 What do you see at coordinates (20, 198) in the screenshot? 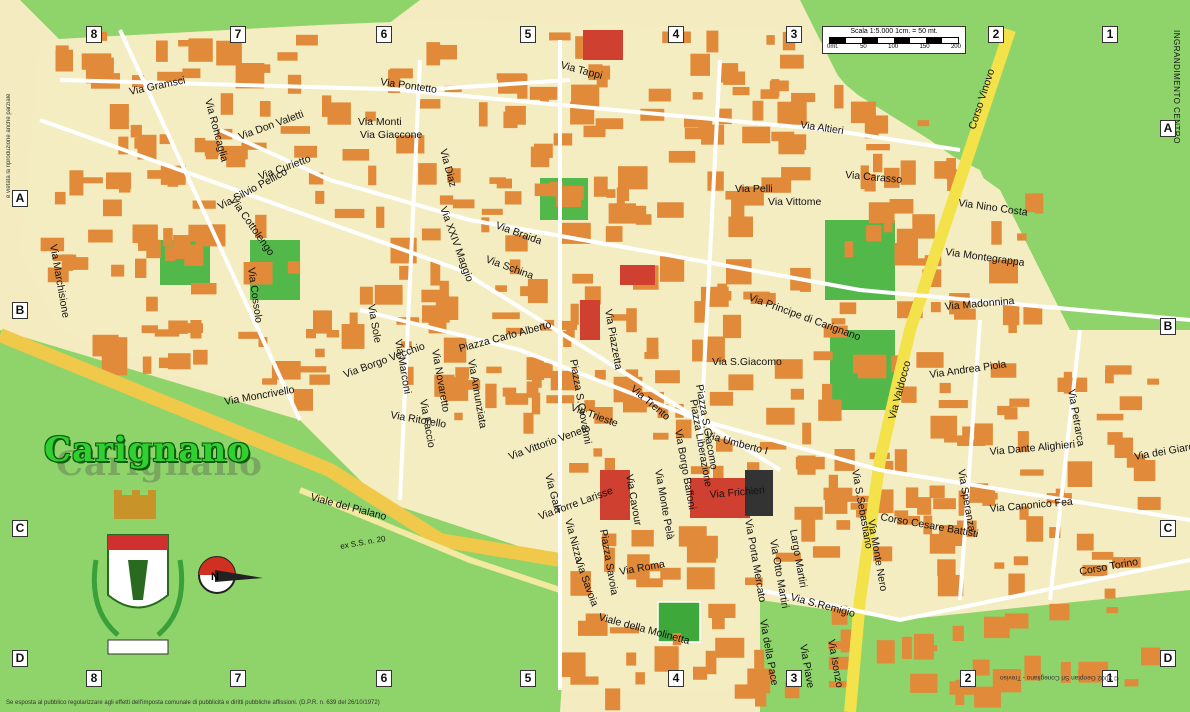
I see `grid-row-label: A` at bounding box center [20, 198].